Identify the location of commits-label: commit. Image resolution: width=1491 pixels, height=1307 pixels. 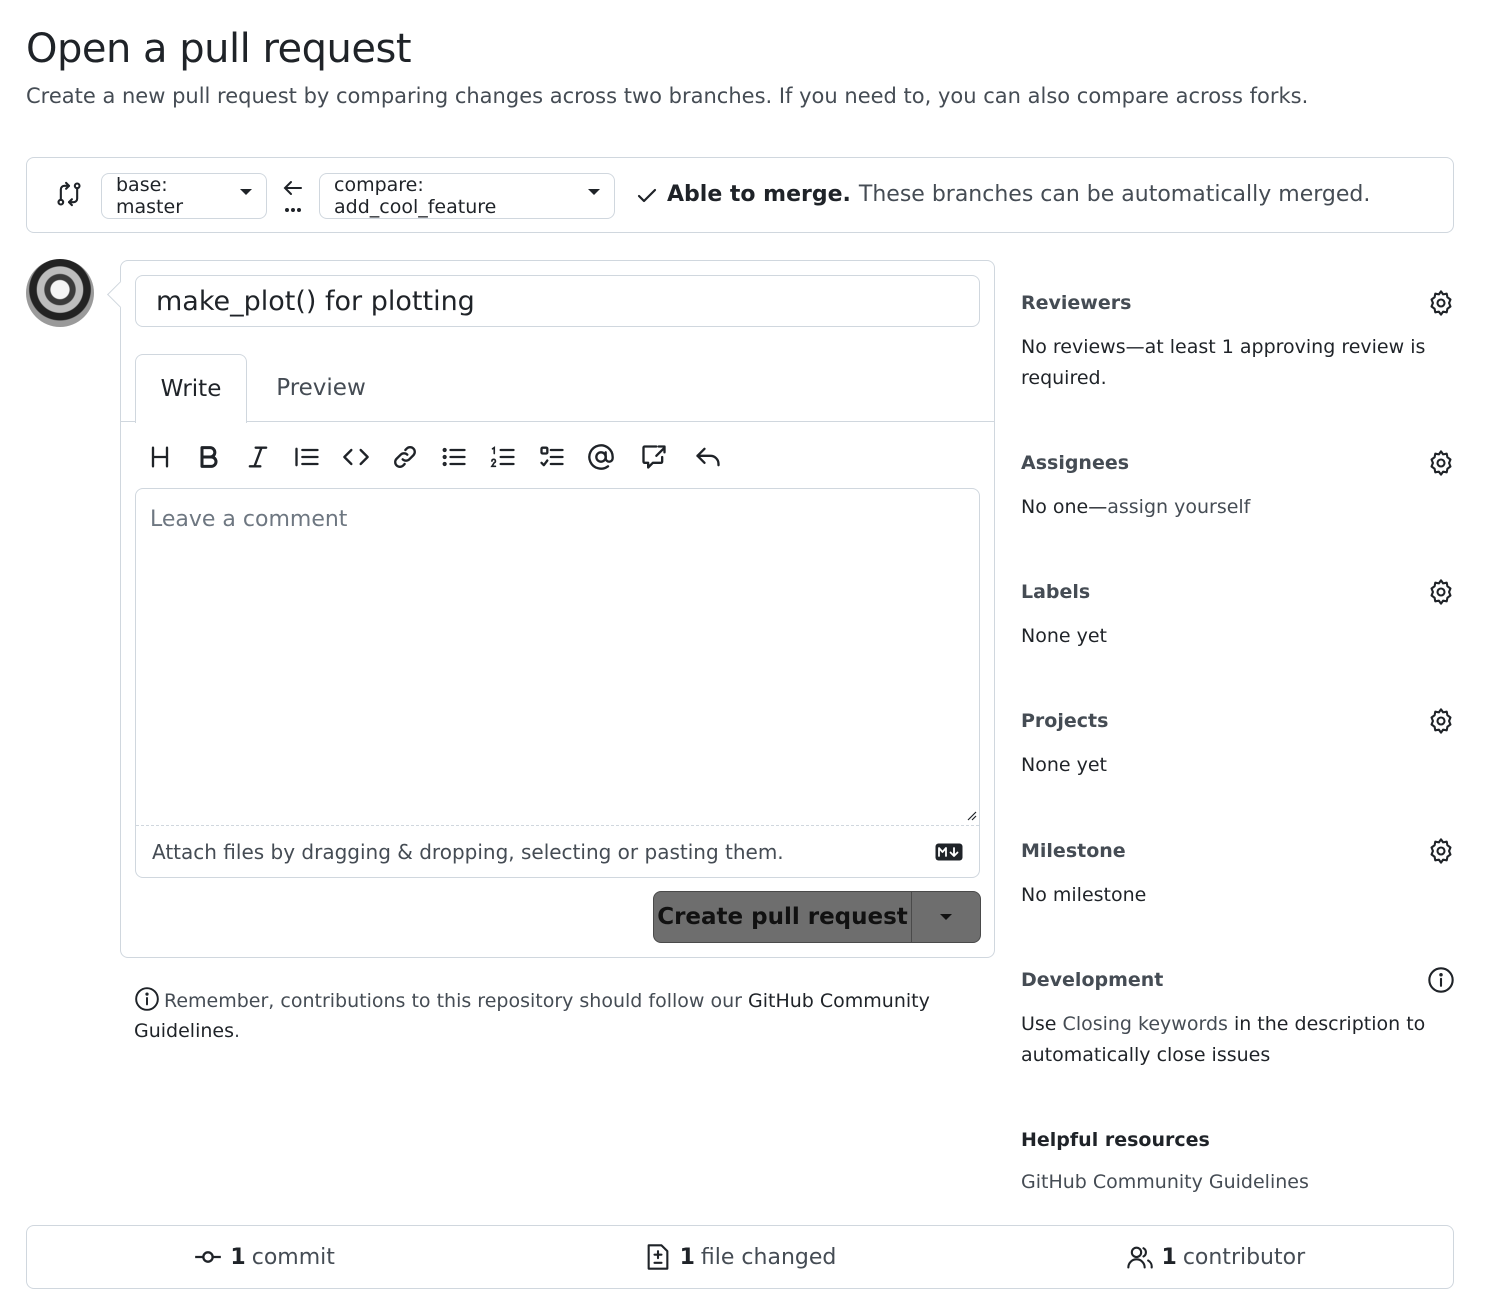
(293, 1257).